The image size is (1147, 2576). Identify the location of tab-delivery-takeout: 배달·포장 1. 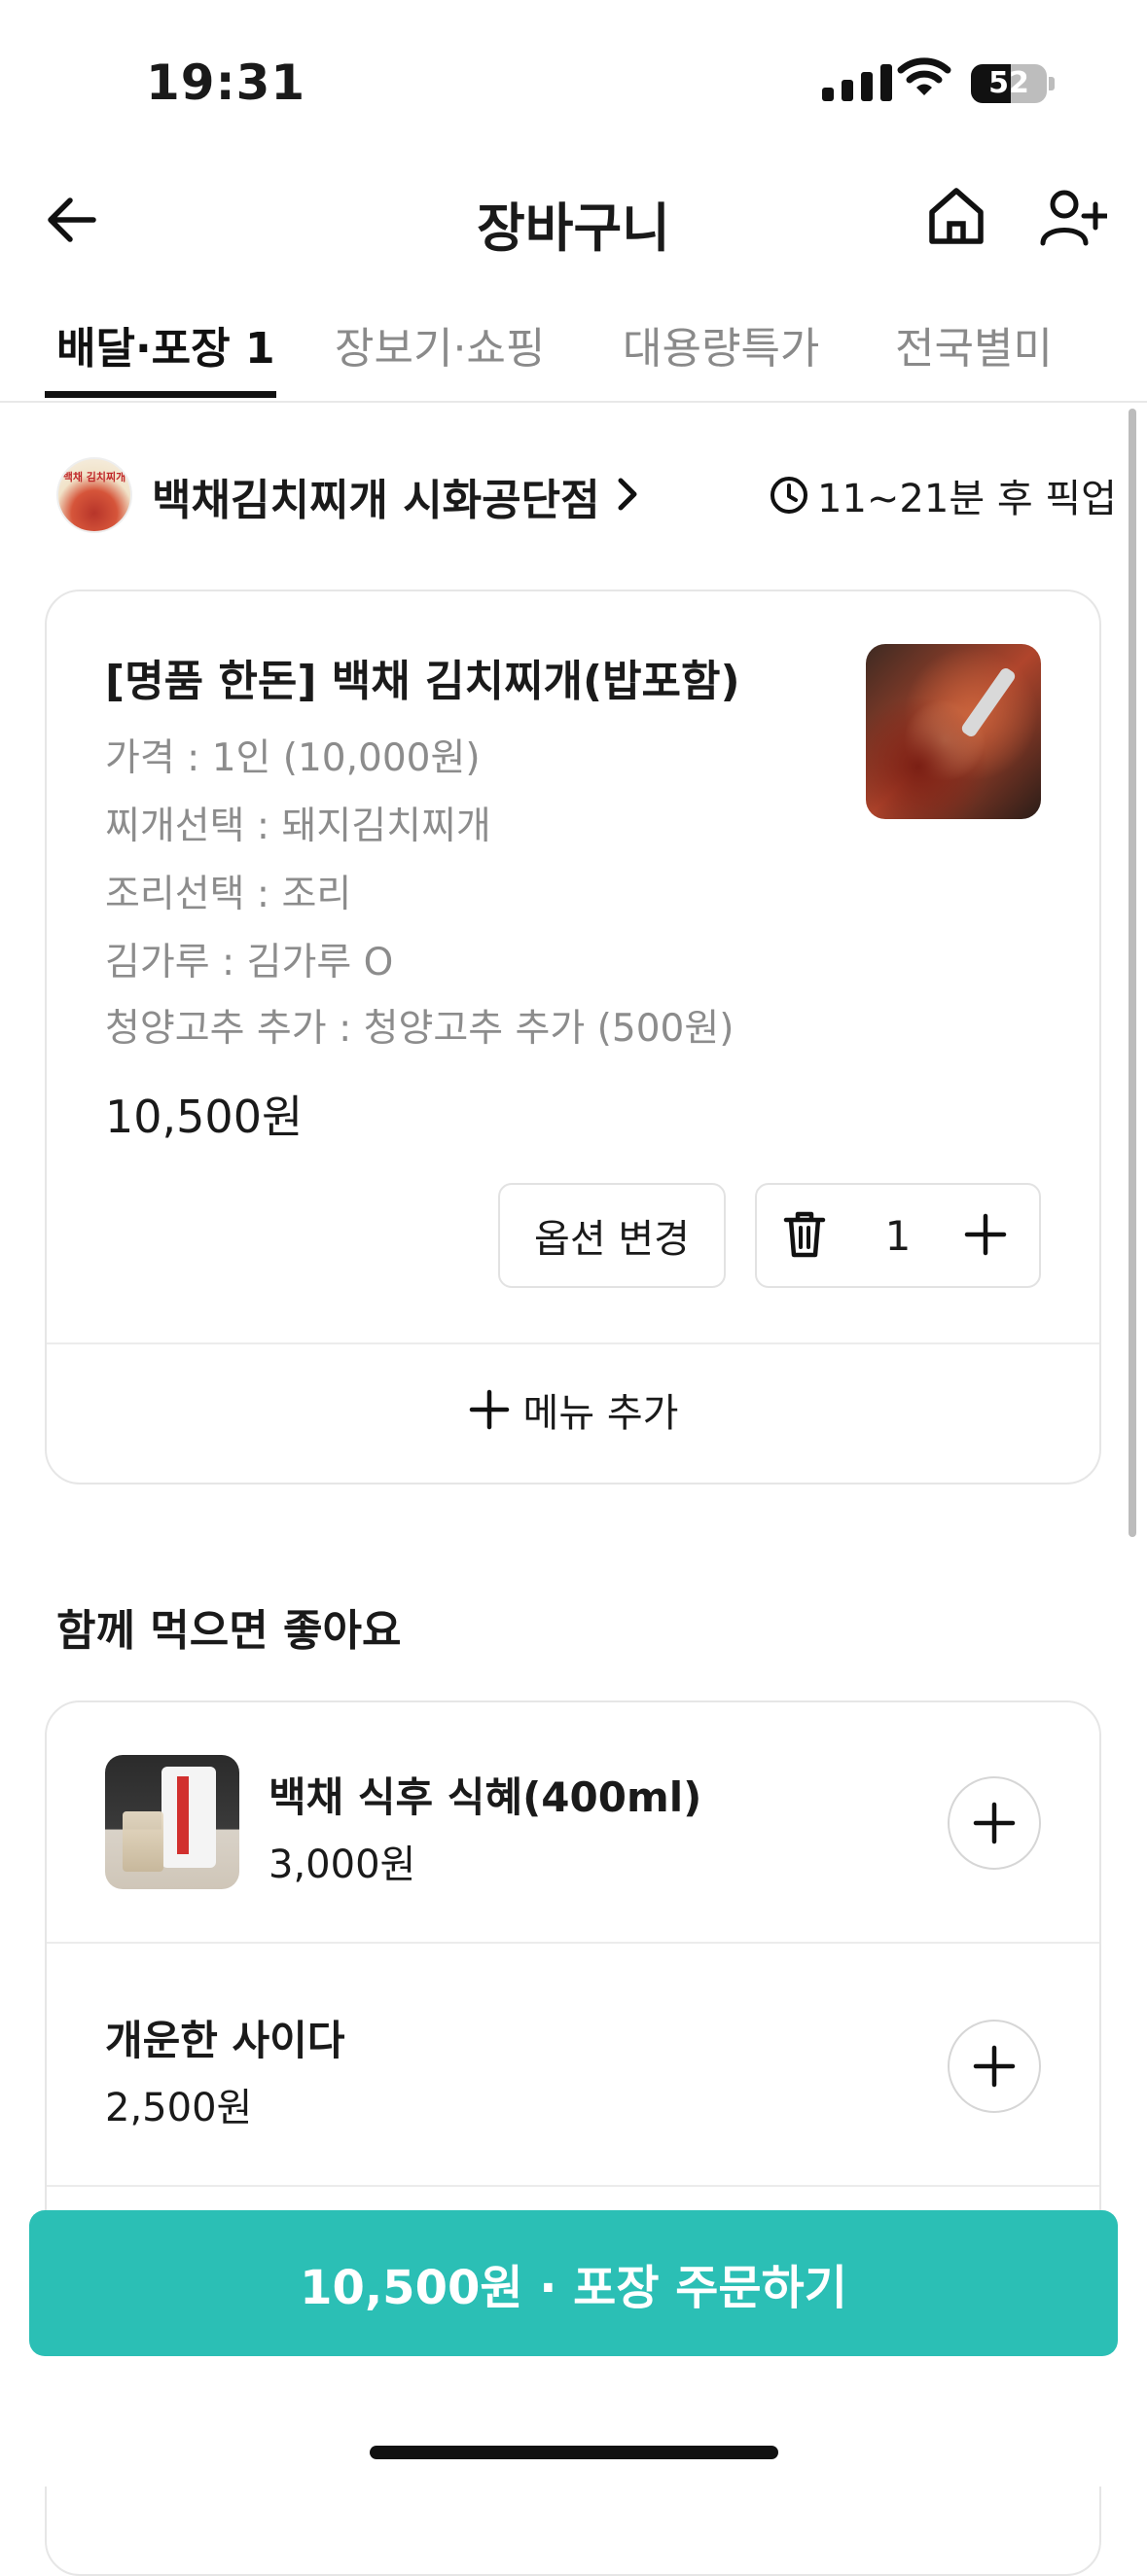
(165, 344).